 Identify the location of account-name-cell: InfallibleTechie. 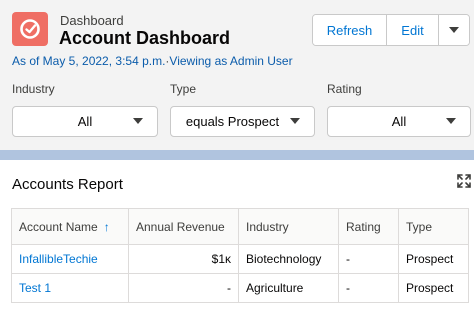
(70, 259).